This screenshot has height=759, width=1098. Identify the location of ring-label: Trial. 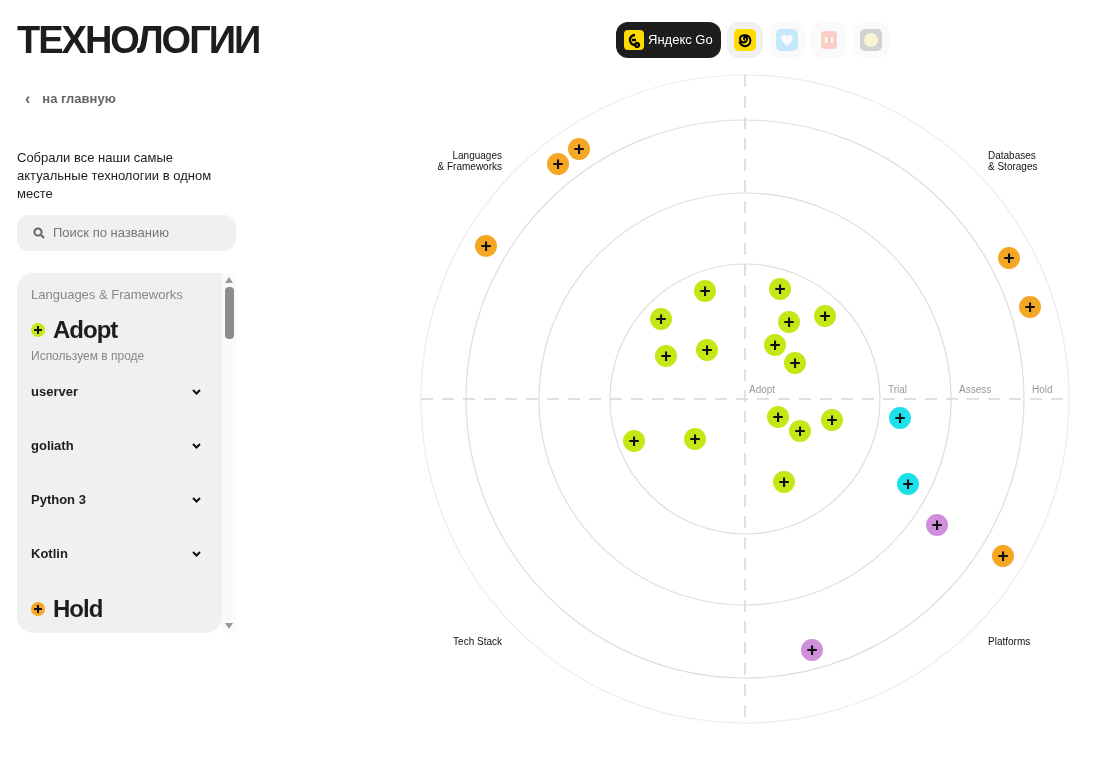
(898, 389).